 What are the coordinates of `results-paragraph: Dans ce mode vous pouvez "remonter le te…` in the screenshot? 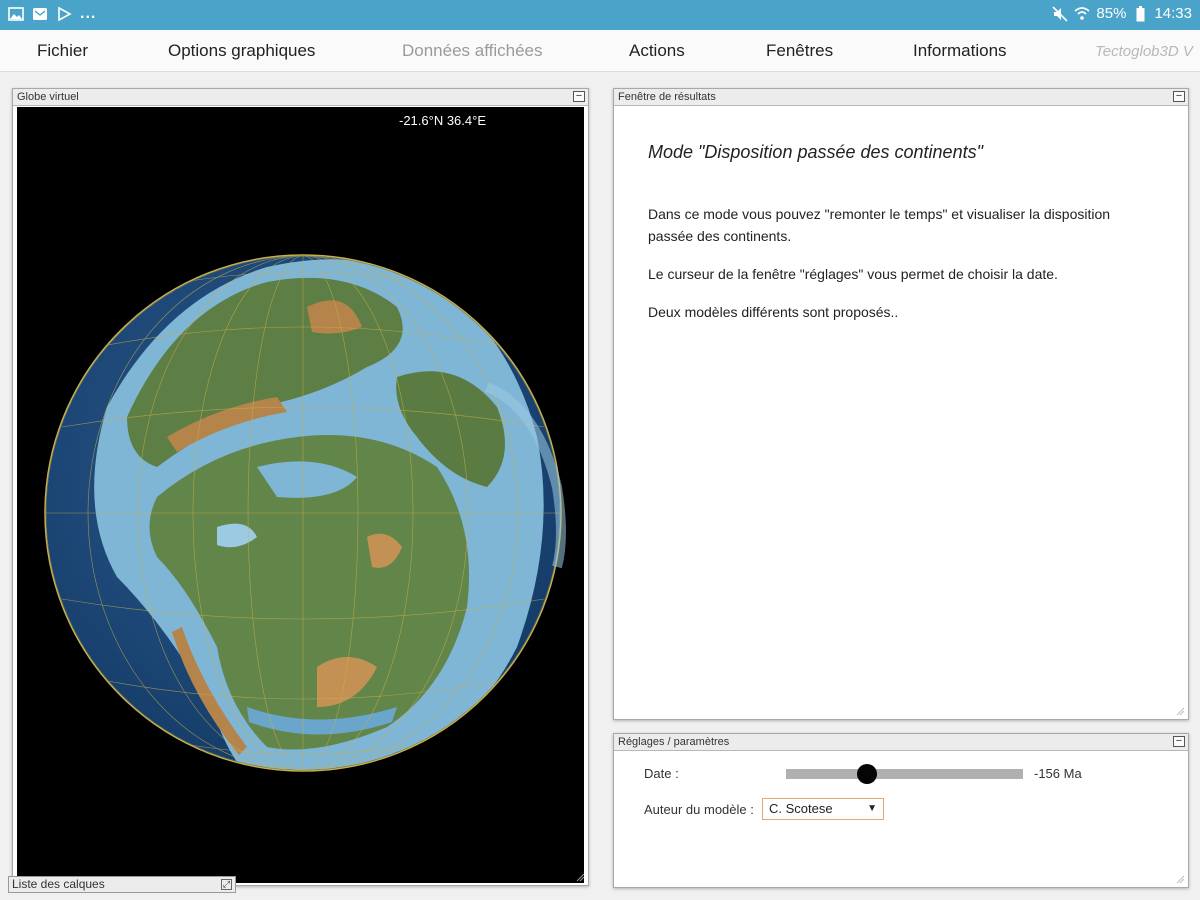 It's located at (879, 225).